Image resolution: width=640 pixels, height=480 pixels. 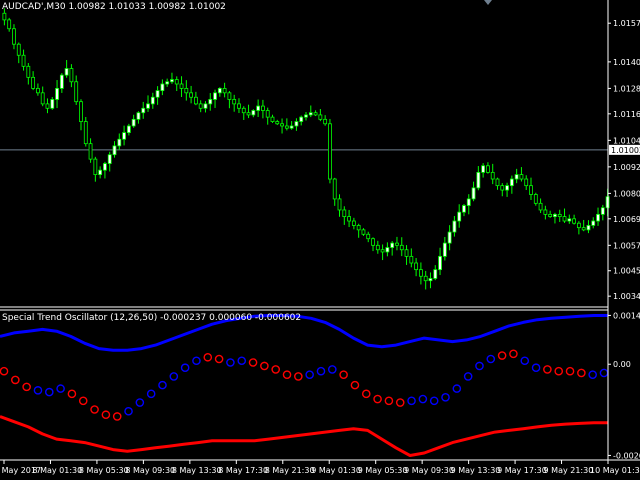 What do you see at coordinates (57, 470) in the screenshot?
I see `time-tick-label: 8 May 01:30` at bounding box center [57, 470].